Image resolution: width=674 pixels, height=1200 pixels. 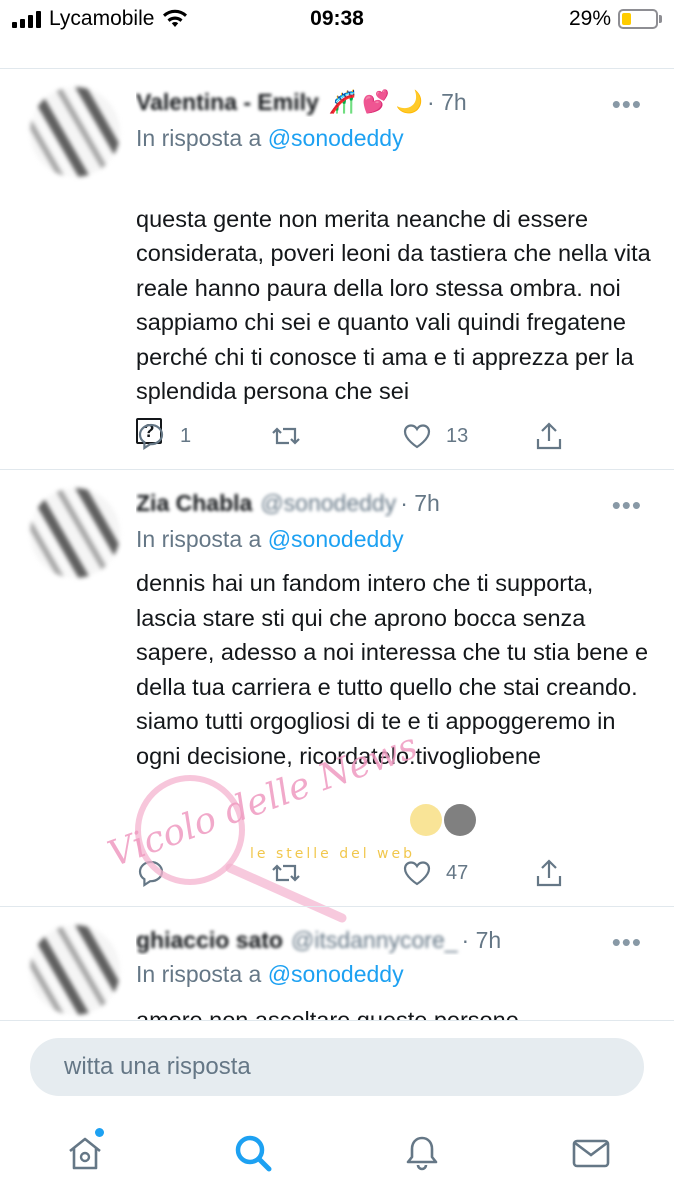 I want to click on tweet-actions: 1 13, so click(x=356, y=436).